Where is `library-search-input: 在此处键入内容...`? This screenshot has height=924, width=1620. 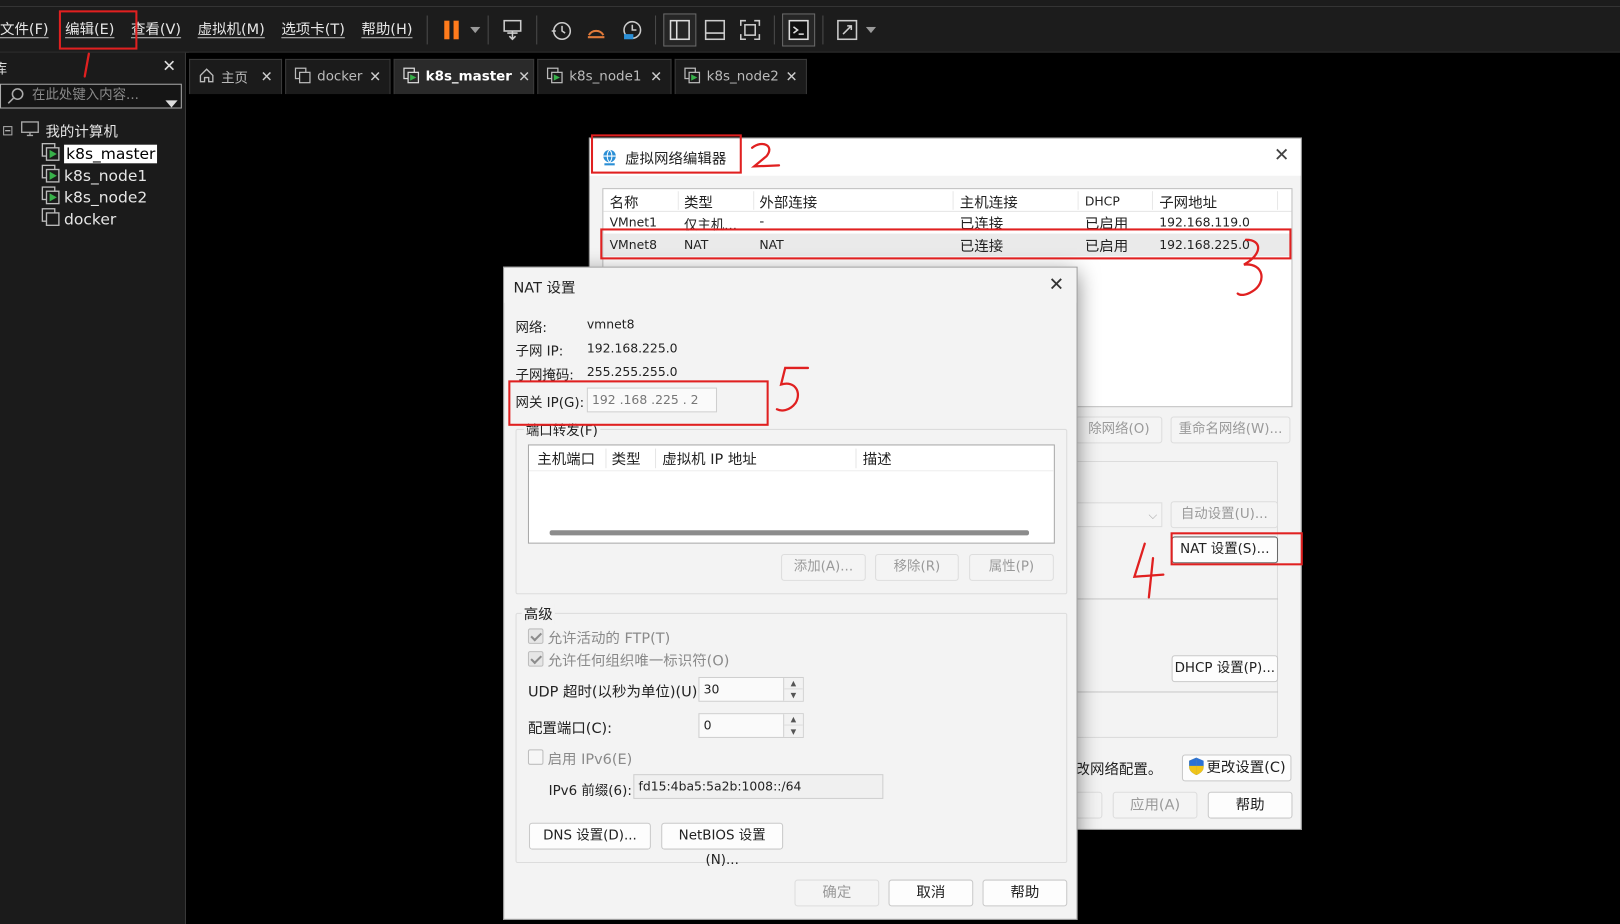 library-search-input: 在此处键入内容... is located at coordinates (91, 96).